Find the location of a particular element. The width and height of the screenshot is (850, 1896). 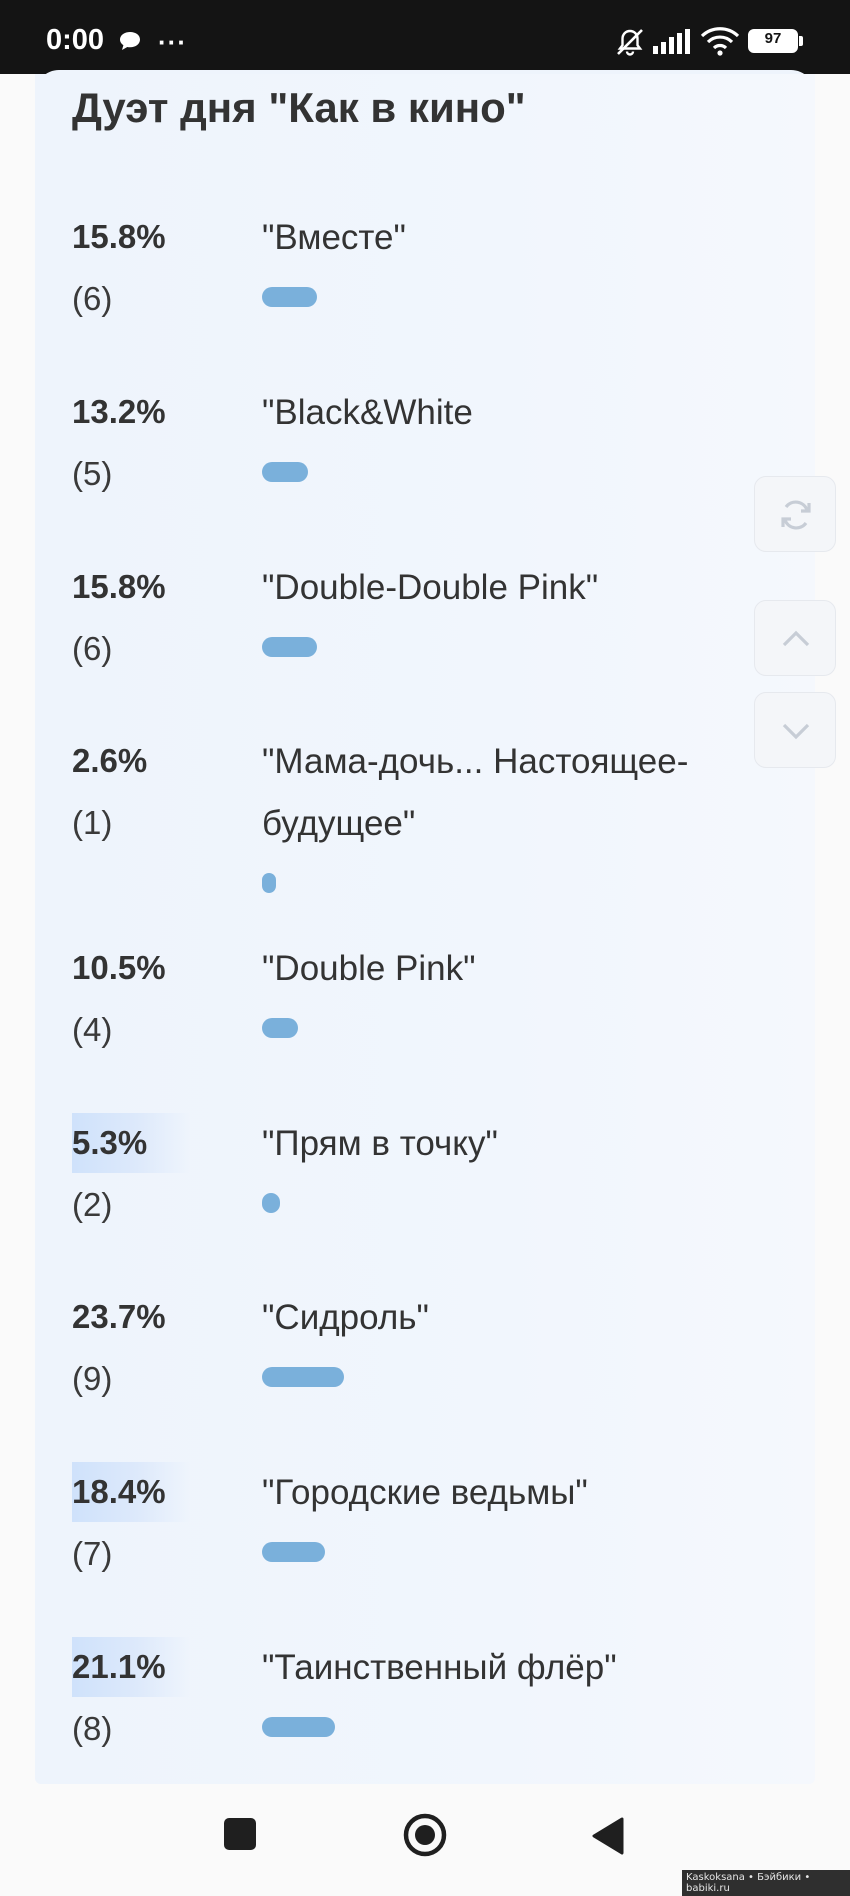

option-label: "Прям в точку" is located at coordinates (380, 1143).